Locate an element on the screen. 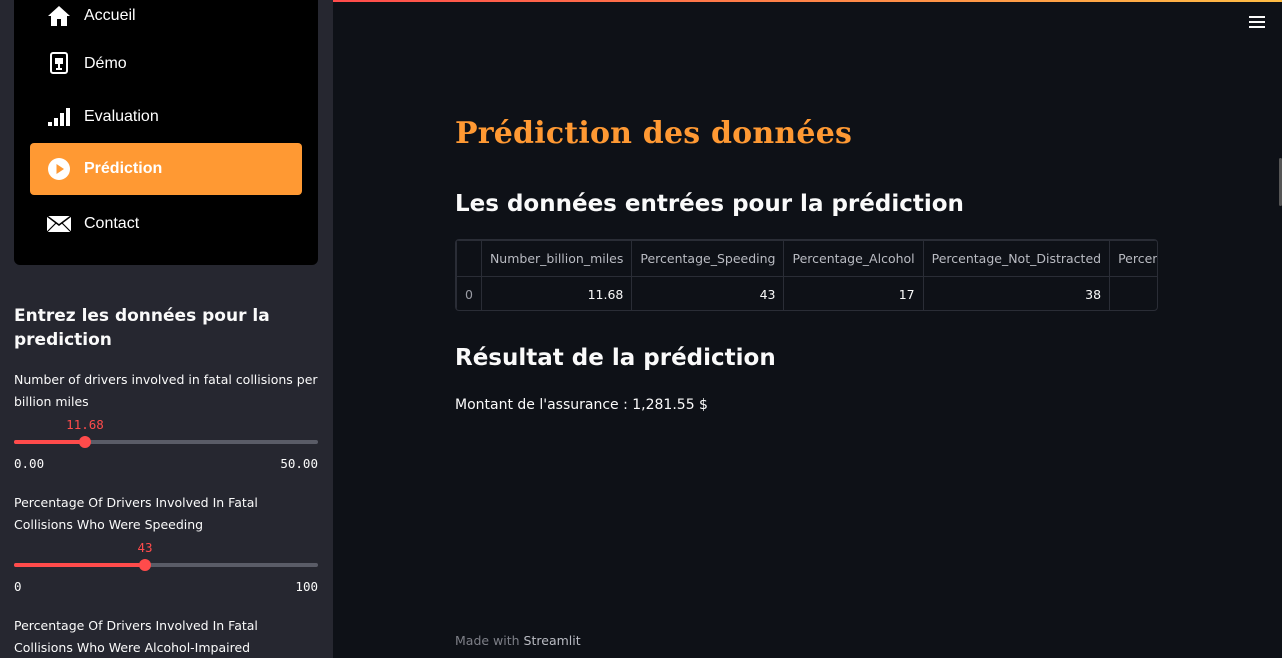 The image size is (1282, 658). slider-value: 11.68 is located at coordinates (85, 424).